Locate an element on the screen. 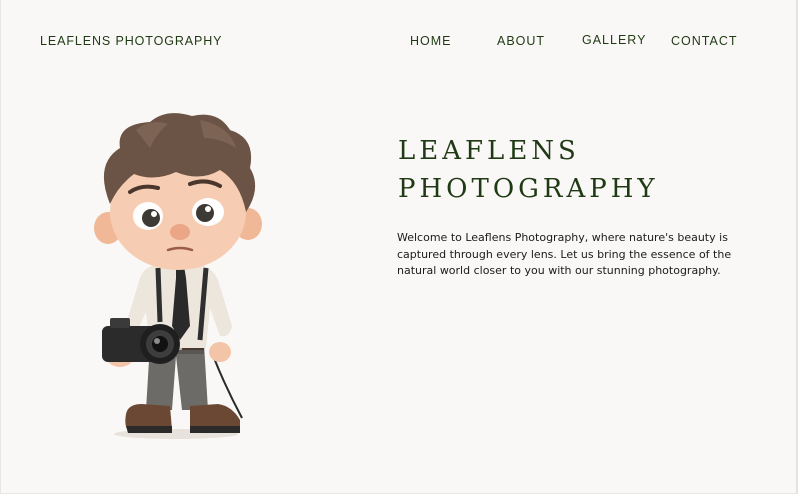  hero-title-line-2: PHOTOGRAPHY is located at coordinates (528, 189).